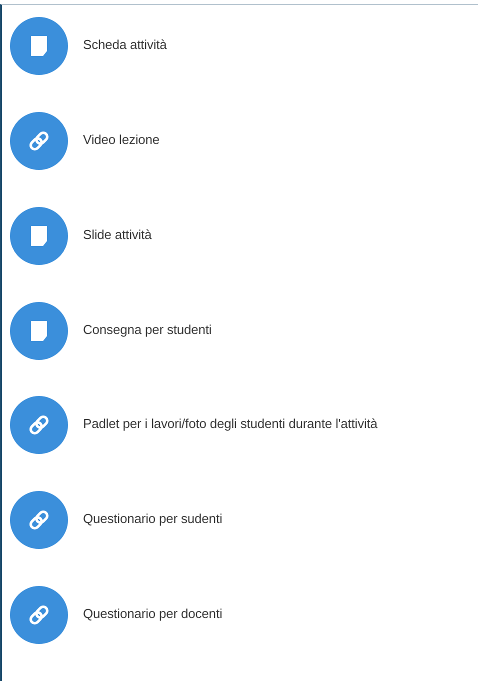  I want to click on activity-link: Questionario per sudenti, so click(152, 518).